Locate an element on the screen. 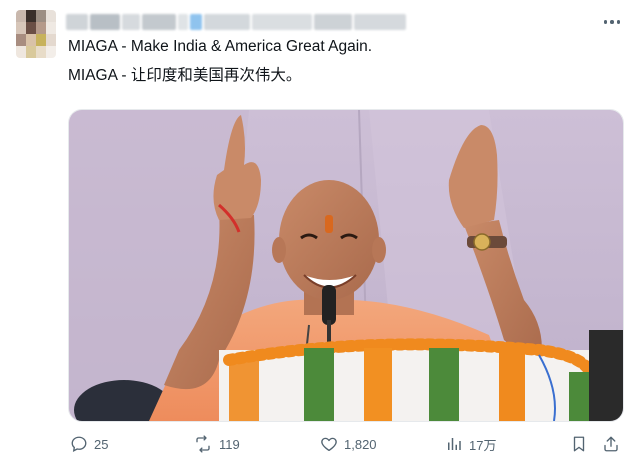 The height and width of the screenshot is (467, 640). tweet-action-bar: 25 119 1,820 17万 is located at coordinates (320, 444).